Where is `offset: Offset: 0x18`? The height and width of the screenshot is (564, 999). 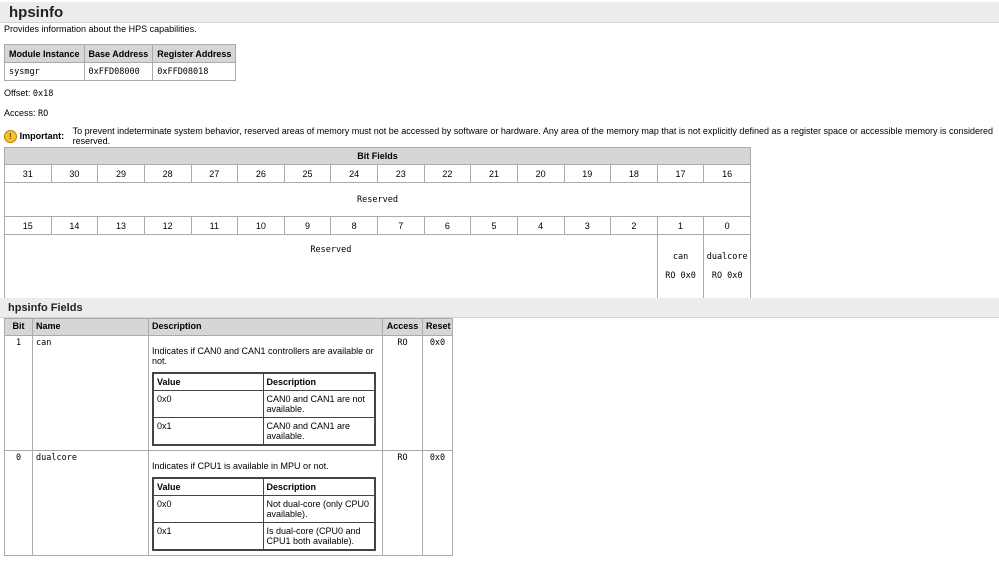 offset: Offset: 0x18 is located at coordinates (28, 93).